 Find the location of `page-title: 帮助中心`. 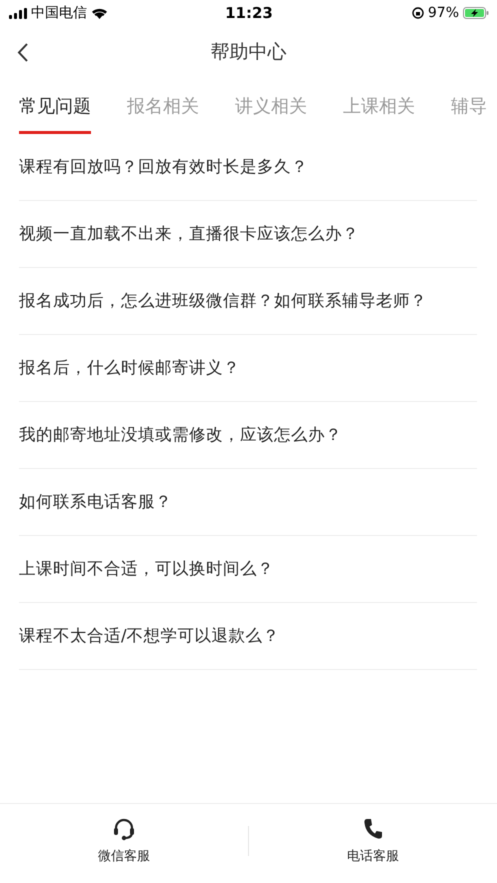

page-title: 帮助中心 is located at coordinates (248, 52).